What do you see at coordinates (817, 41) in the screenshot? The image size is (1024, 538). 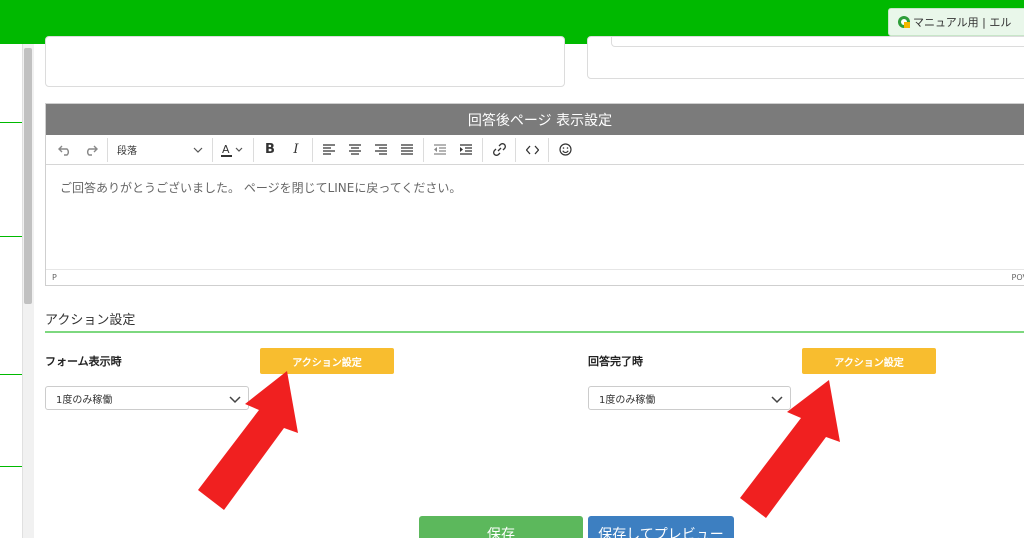 I see `form-settings-input` at bounding box center [817, 41].